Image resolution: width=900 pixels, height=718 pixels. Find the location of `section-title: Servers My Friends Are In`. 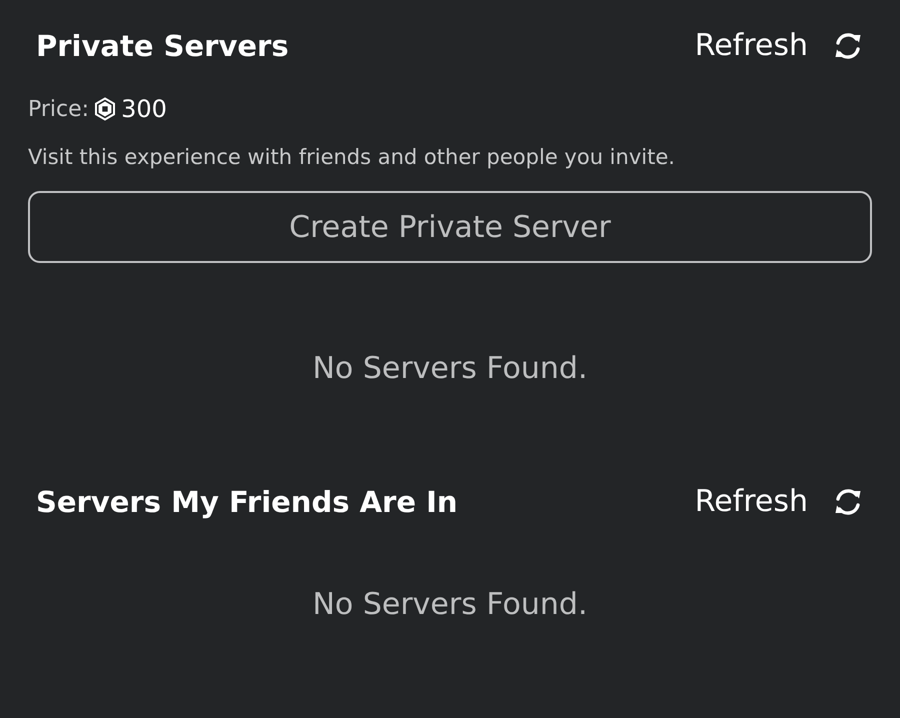

section-title: Servers My Friends Are In is located at coordinates (247, 501).